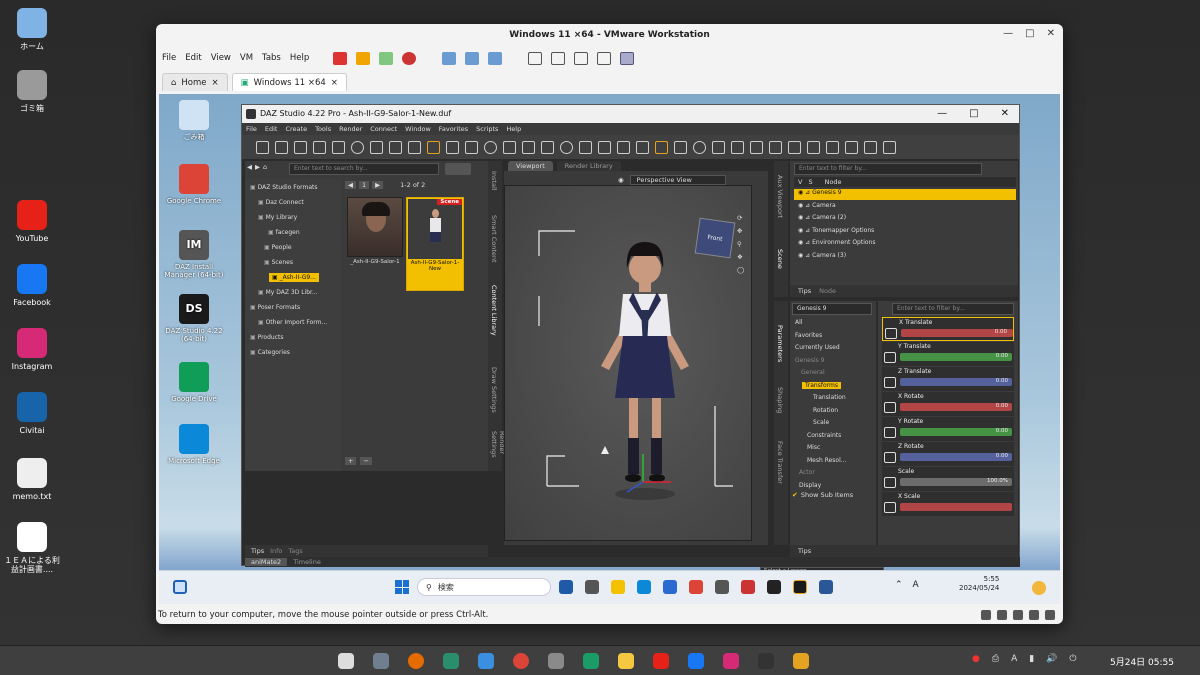 This screenshot has width=1200, height=675. Describe the element at coordinates (32, 479) in the screenshot. I see `desktop-icon: memo.txt` at that location.